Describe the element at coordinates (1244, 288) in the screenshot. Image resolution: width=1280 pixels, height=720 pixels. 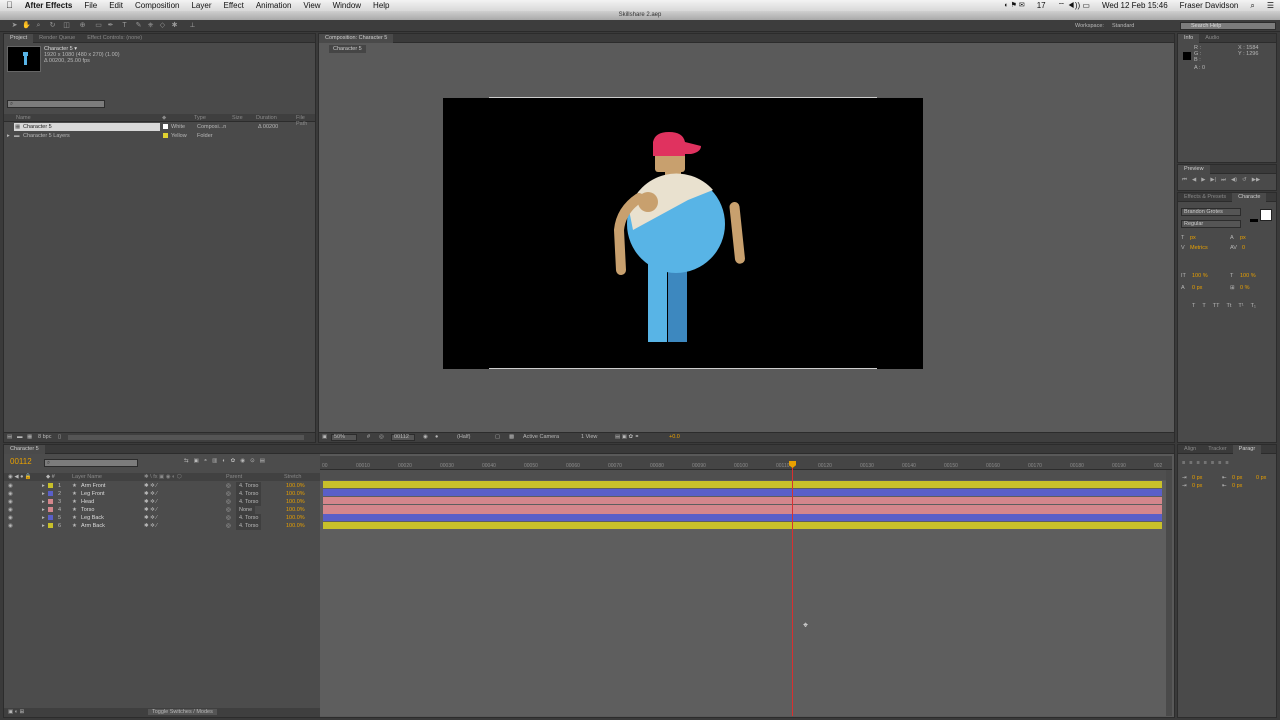
I see `tsume-field: 0 %` at that location.